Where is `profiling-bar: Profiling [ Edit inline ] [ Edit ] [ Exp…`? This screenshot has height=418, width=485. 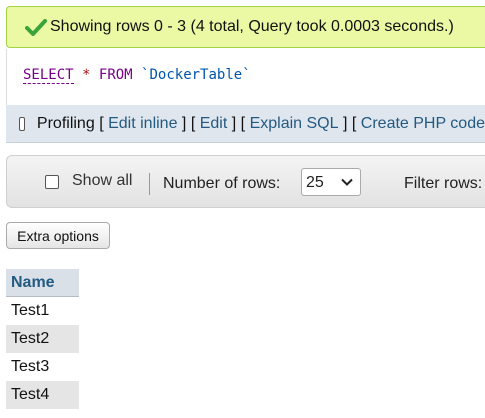 profiling-bar: Profiling [ Edit inline ] [ Edit ] [ Exp… is located at coordinates (245, 124).